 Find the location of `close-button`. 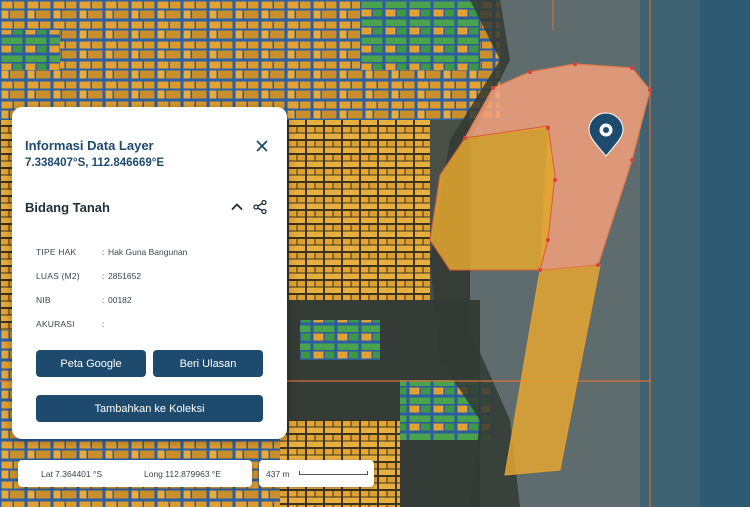

close-button is located at coordinates (262, 146).